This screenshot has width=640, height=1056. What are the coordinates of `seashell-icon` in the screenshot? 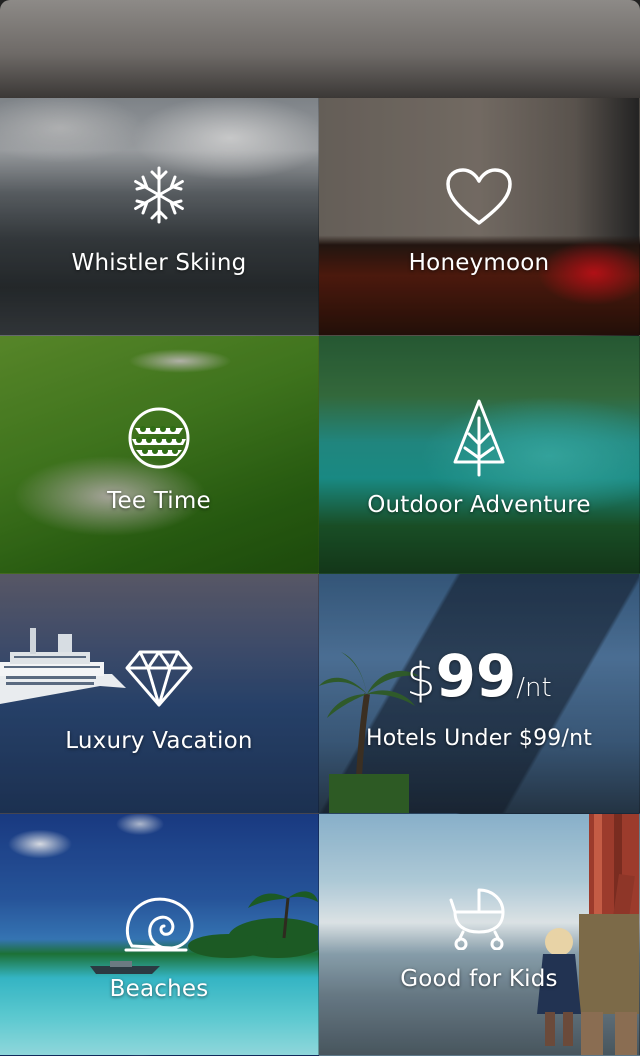 It's located at (159, 924).